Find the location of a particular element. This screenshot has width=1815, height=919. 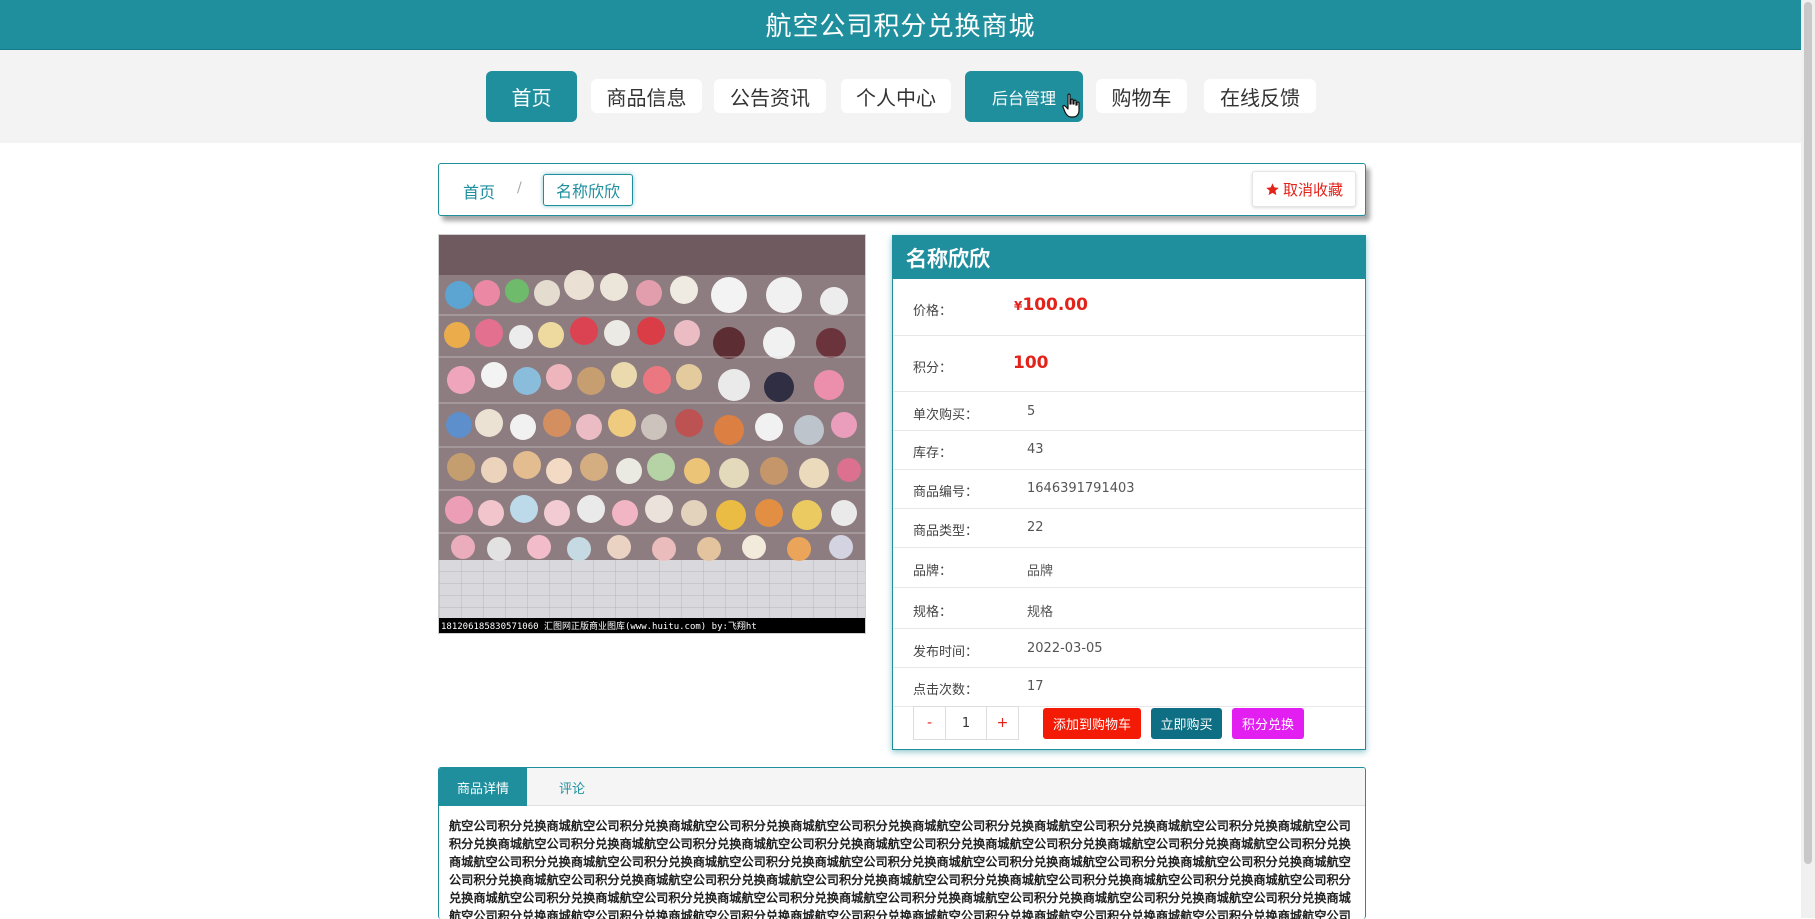

points-label: 积分： is located at coordinates (933, 368).